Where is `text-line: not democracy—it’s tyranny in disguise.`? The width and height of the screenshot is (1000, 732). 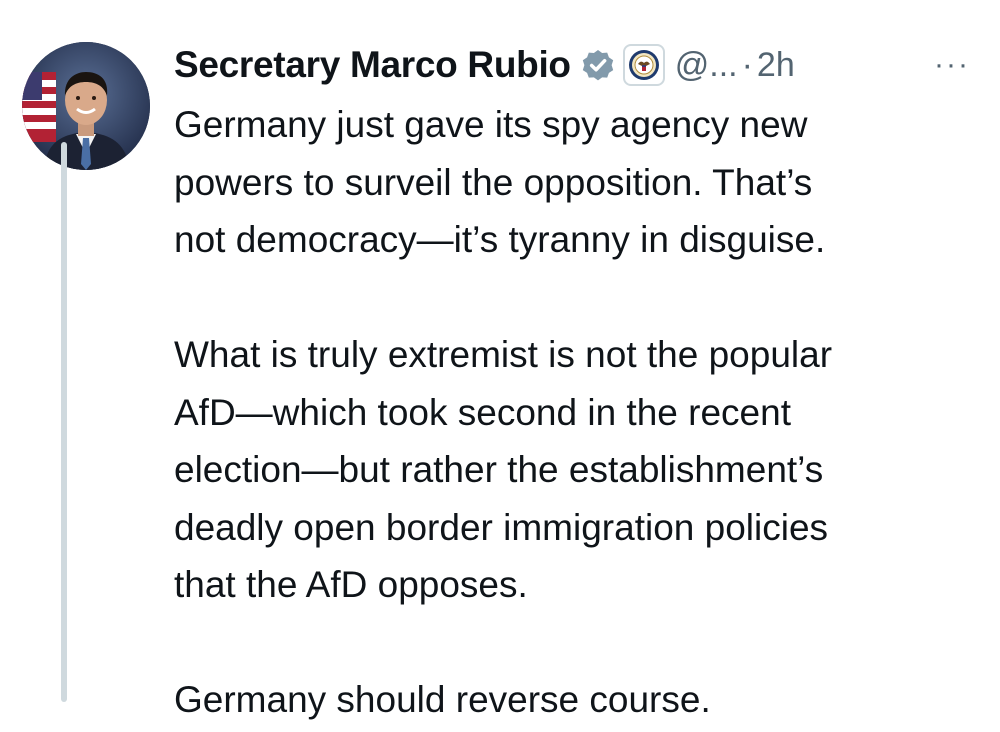
text-line: not democracy—it’s tyranny in disguise. is located at coordinates (500, 239).